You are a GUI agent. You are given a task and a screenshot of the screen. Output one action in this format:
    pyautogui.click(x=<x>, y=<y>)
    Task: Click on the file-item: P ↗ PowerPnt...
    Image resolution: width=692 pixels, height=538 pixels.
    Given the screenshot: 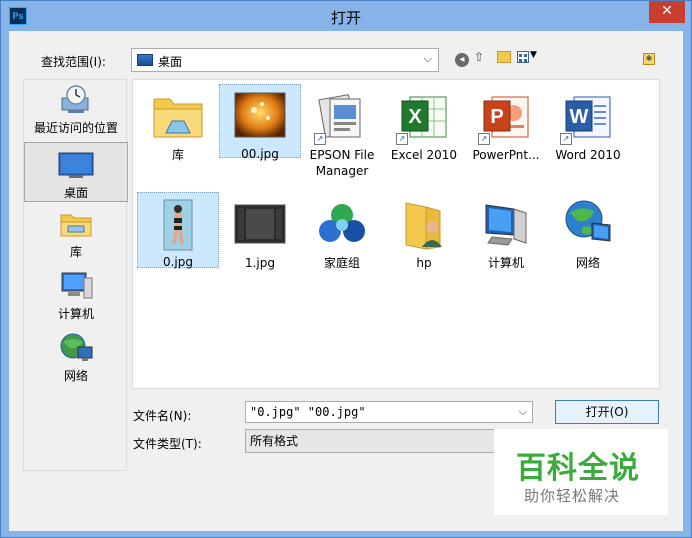 What is the action you would take?
    pyautogui.click(x=506, y=126)
    